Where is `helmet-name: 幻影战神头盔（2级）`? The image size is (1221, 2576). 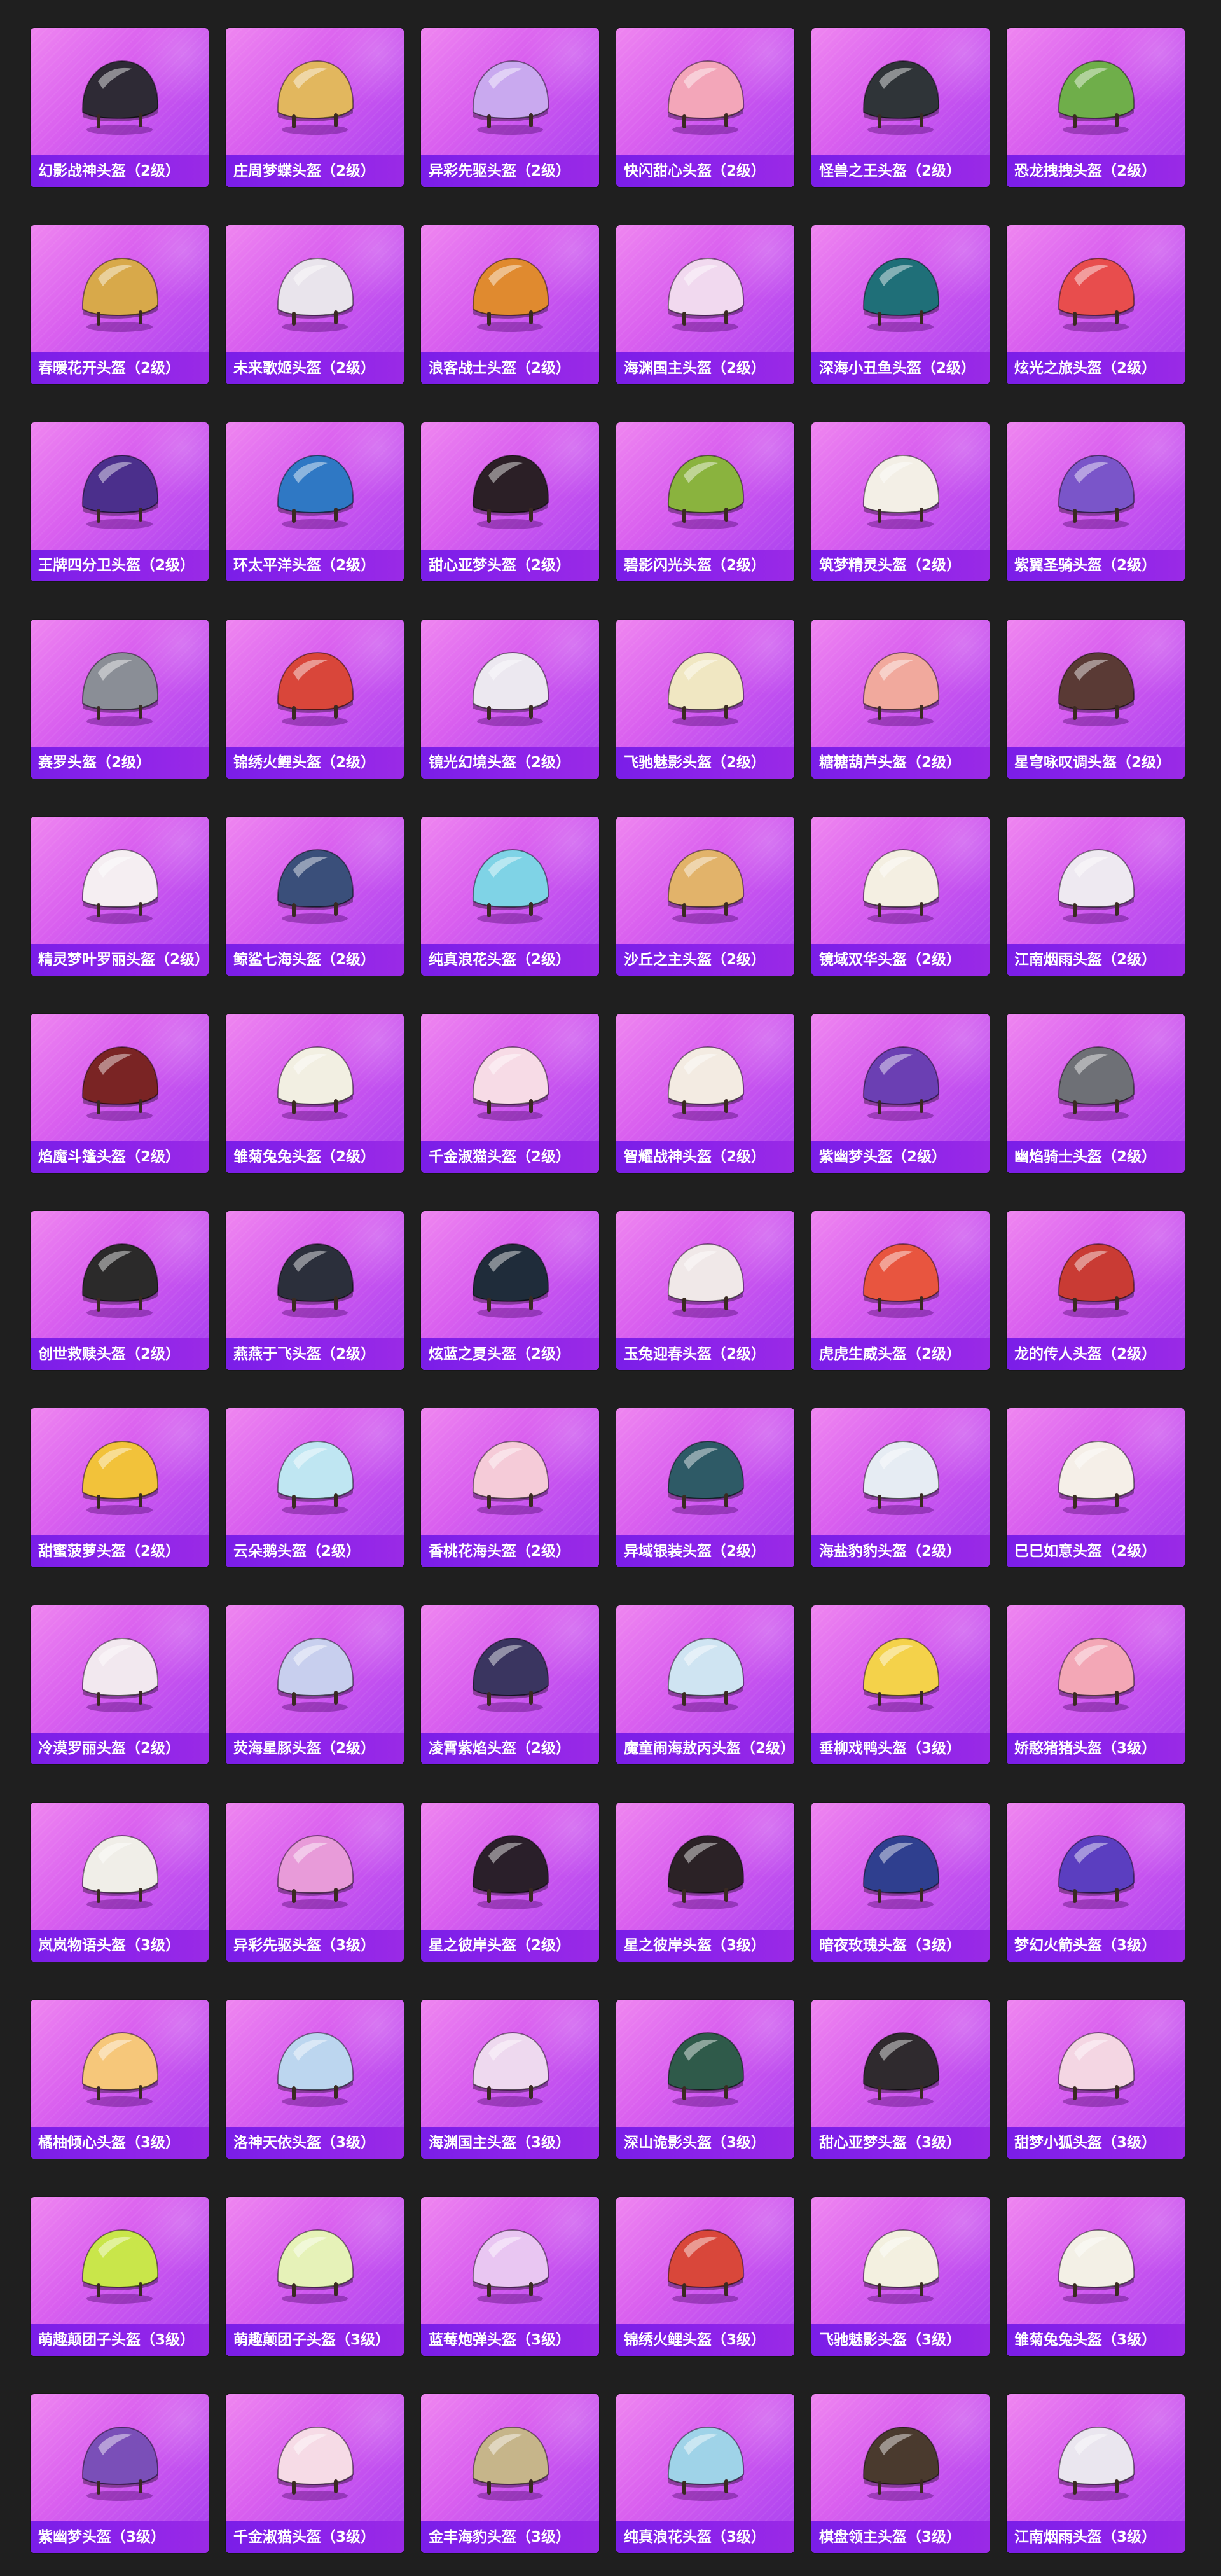 helmet-name: 幻影战神头盔（2级） is located at coordinates (120, 171).